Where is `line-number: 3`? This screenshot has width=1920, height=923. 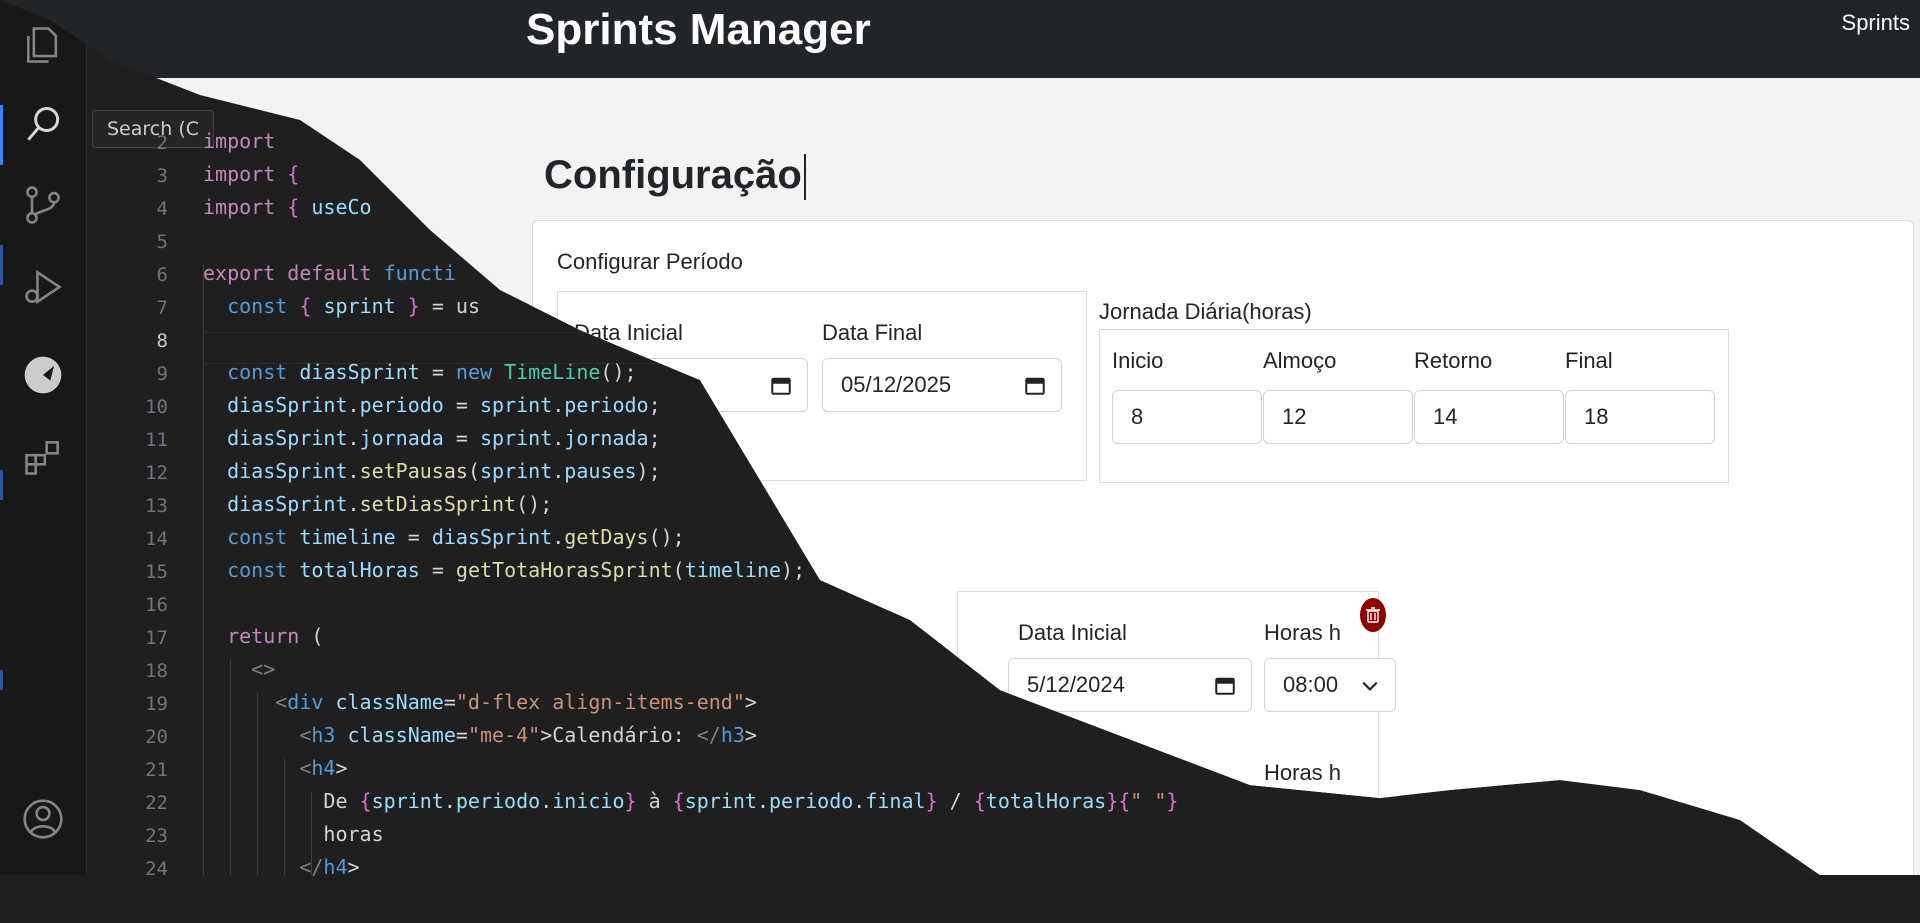
line-number: 3 is located at coordinates (162, 176).